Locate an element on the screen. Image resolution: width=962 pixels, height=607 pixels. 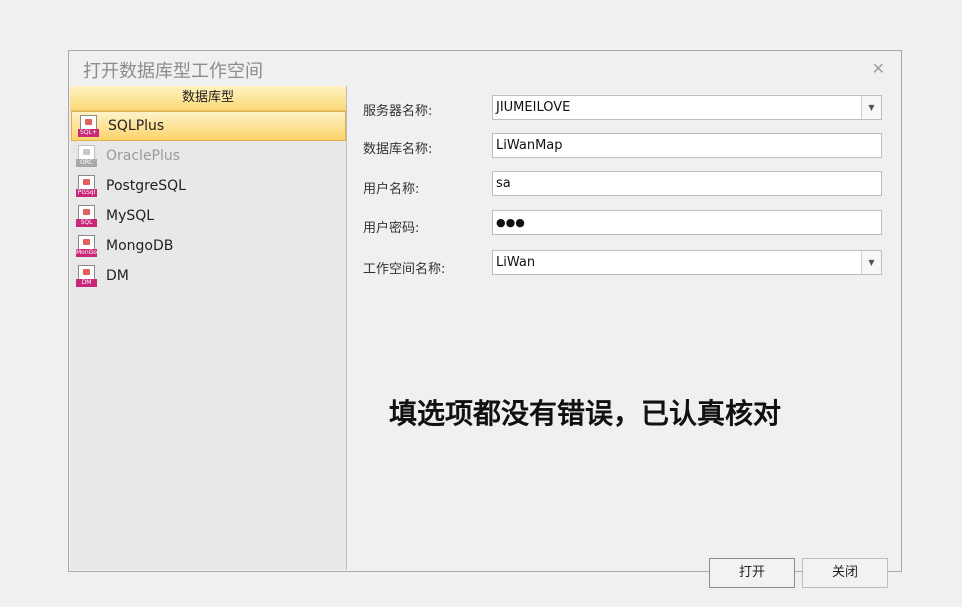
mysql-database-icon: SQL is located at coordinates (87, 216).